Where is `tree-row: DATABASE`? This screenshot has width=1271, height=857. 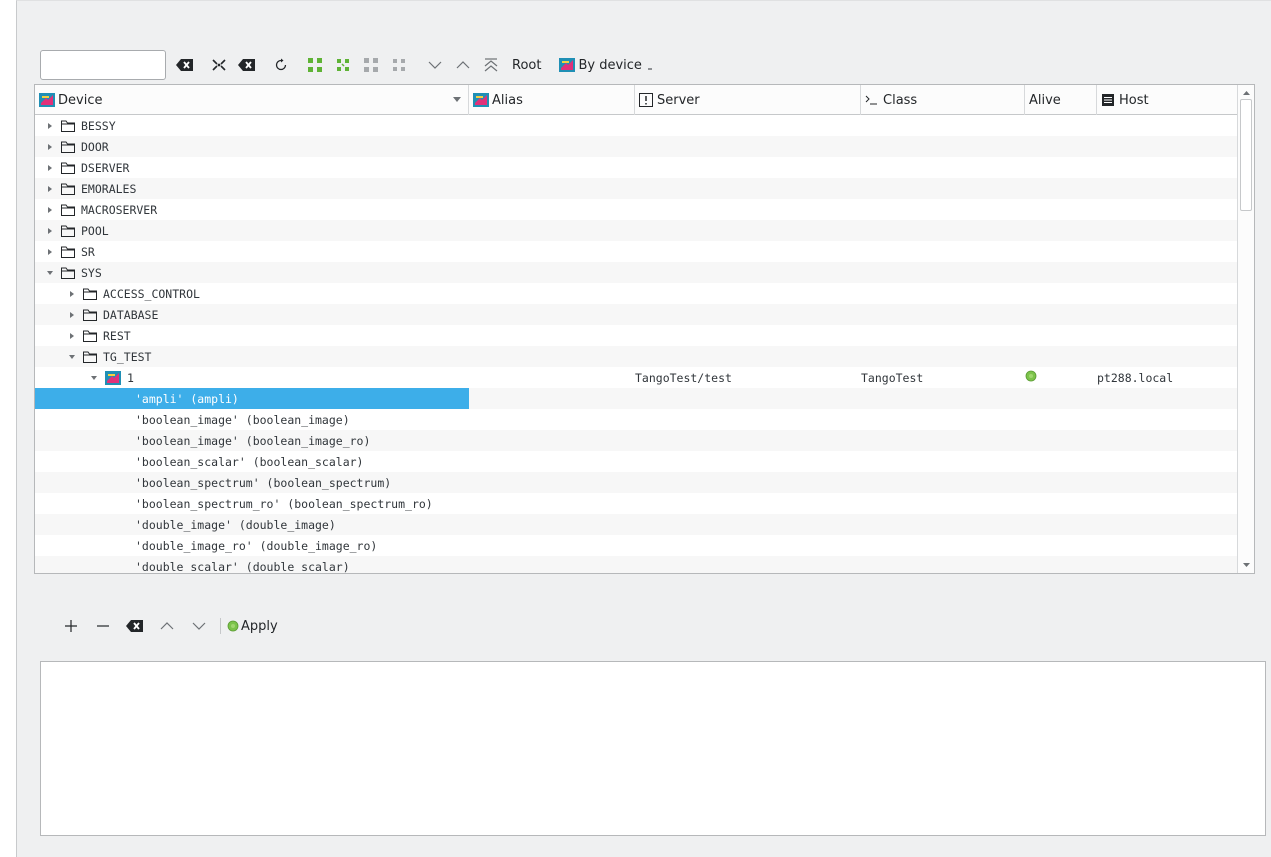 tree-row: DATABASE is located at coordinates (636, 314).